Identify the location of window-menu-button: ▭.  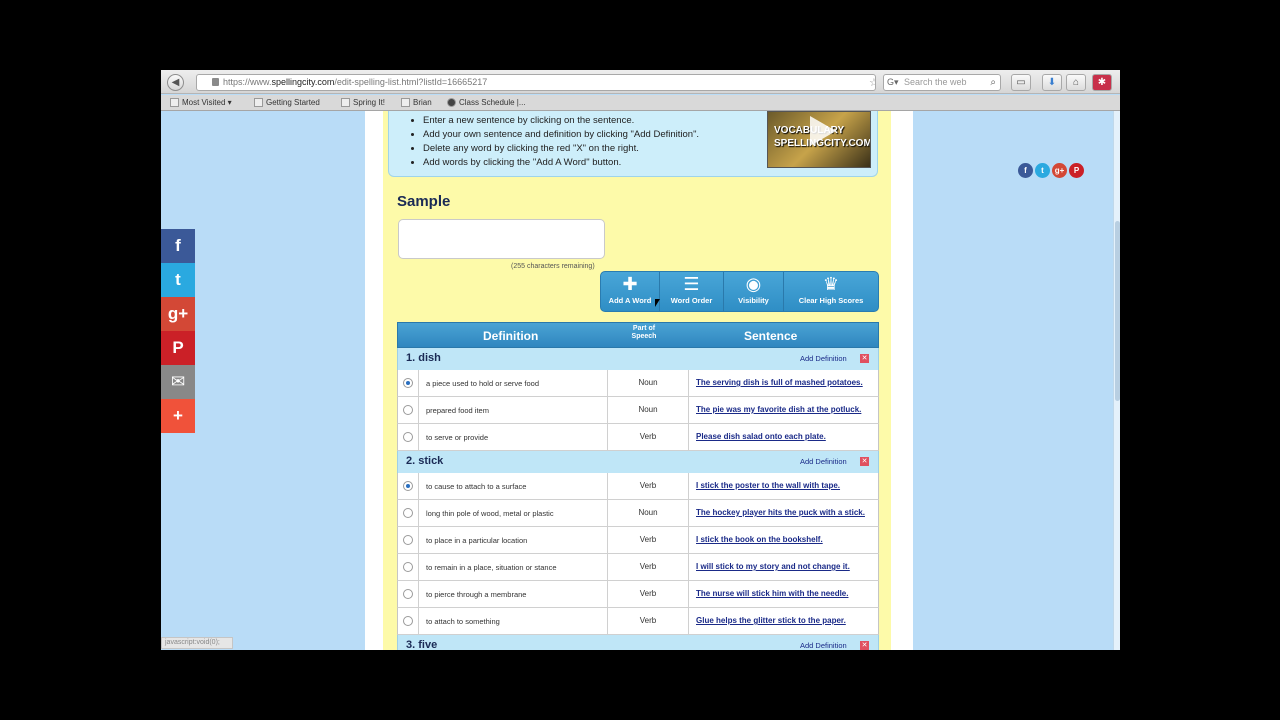
(1021, 82).